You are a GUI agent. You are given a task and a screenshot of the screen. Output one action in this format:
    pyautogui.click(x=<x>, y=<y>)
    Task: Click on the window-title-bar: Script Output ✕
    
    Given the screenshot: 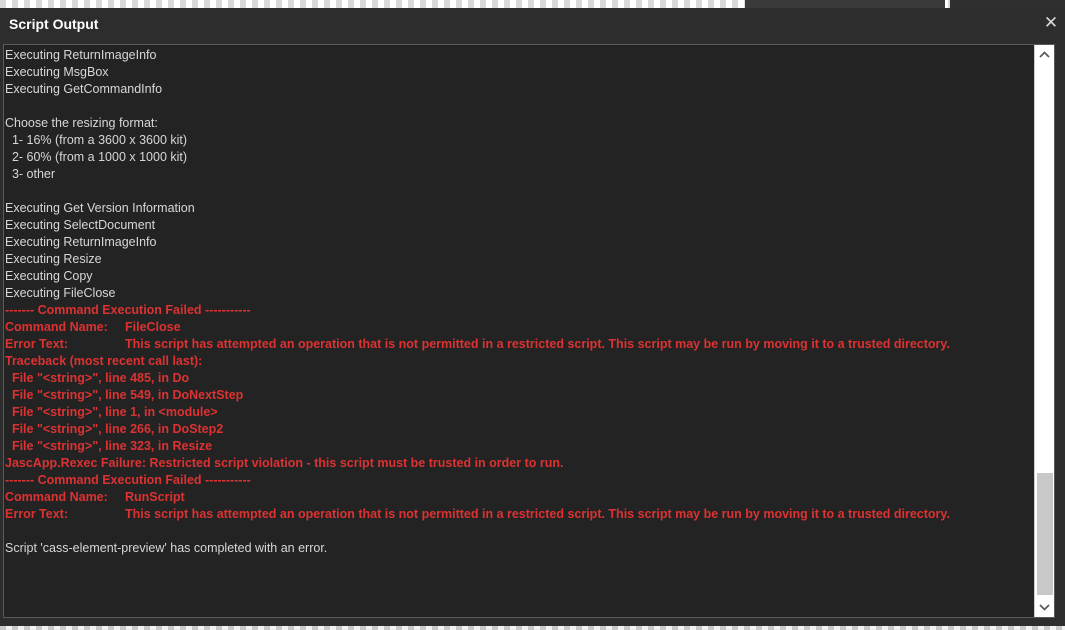 What is the action you would take?
    pyautogui.click(x=532, y=24)
    